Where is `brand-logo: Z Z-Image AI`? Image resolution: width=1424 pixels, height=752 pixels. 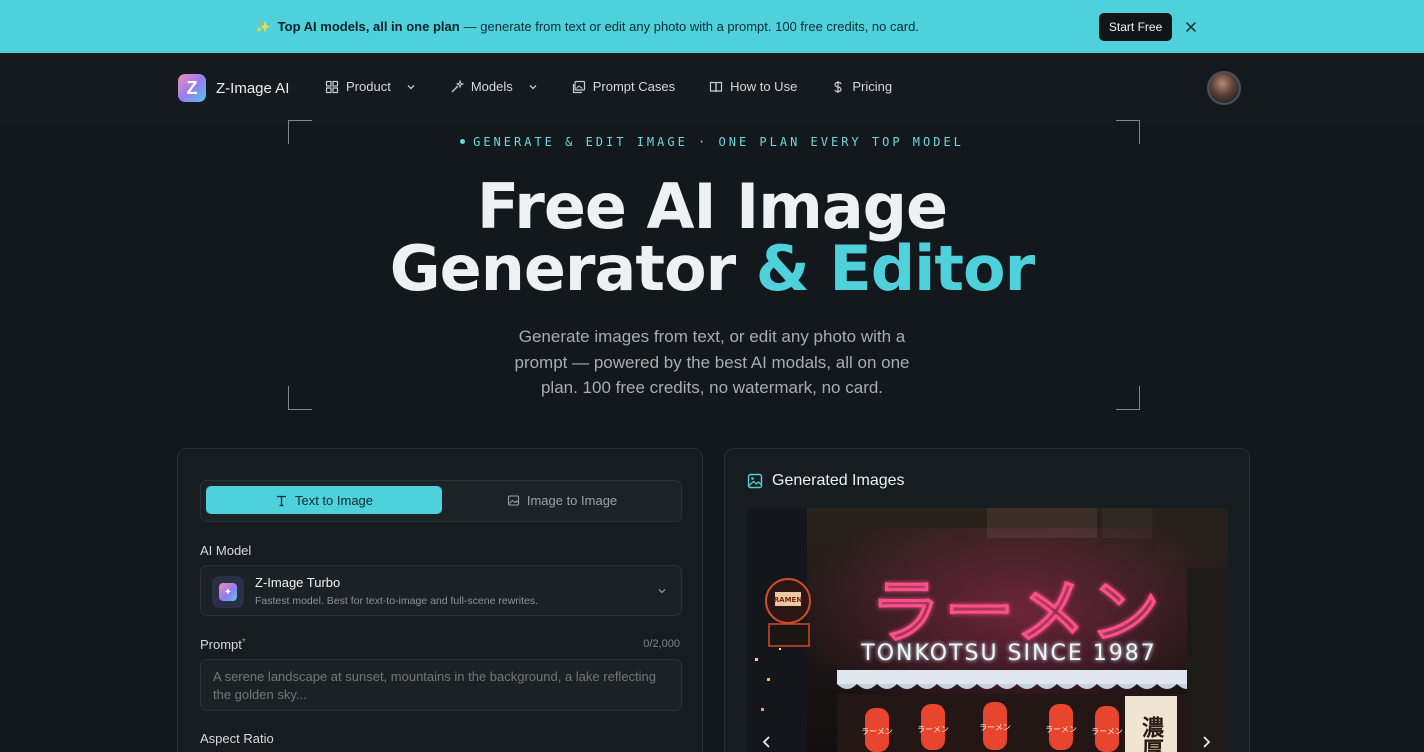 brand-logo: Z Z-Image AI is located at coordinates (233, 88).